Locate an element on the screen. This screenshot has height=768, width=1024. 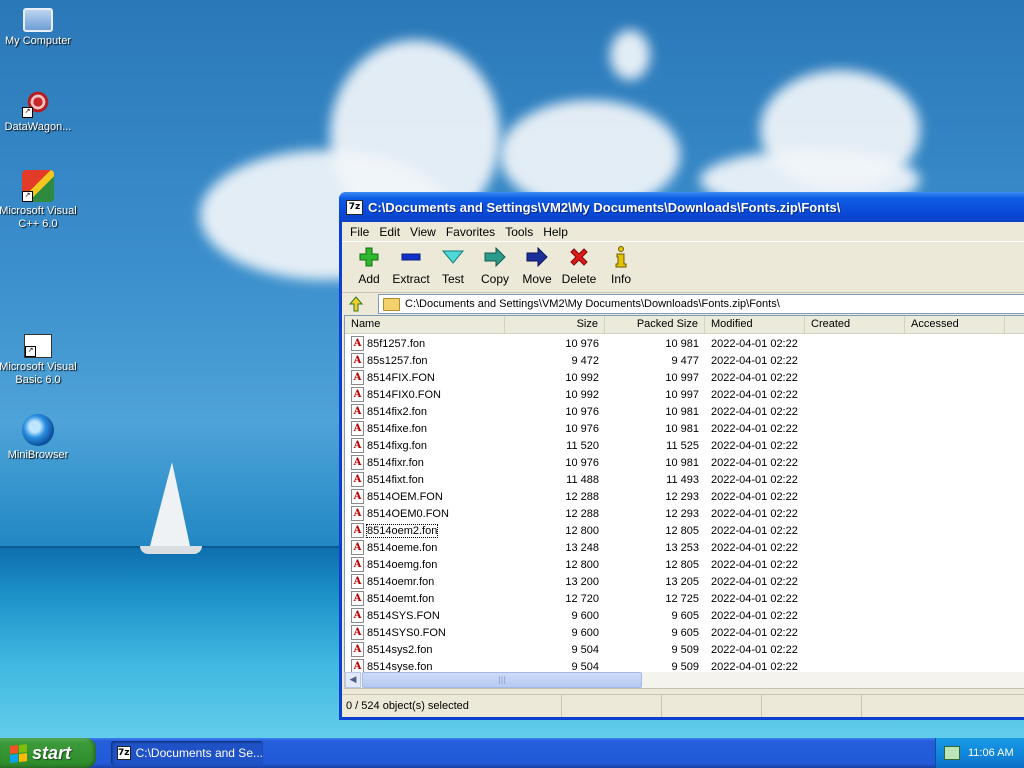
add-button: Add is located at coordinates (369, 264).